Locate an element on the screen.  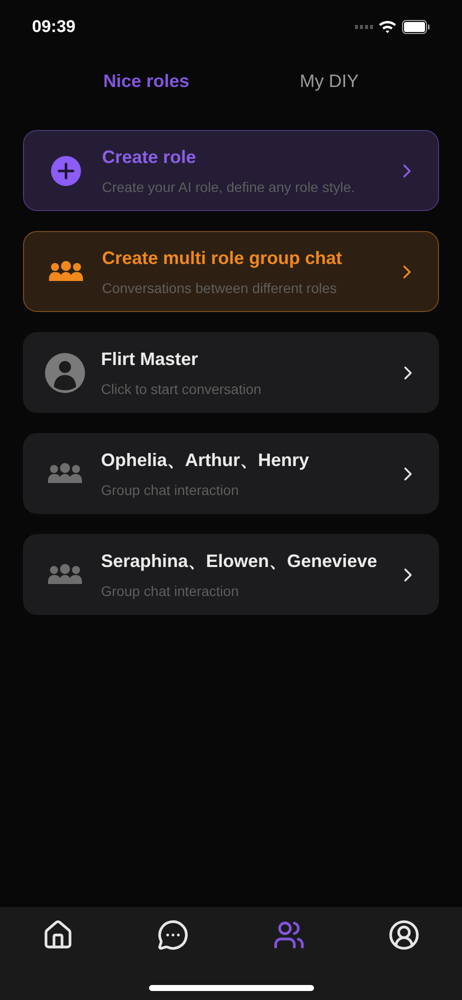
card-title: Create multi role group chat is located at coordinates (223, 258).